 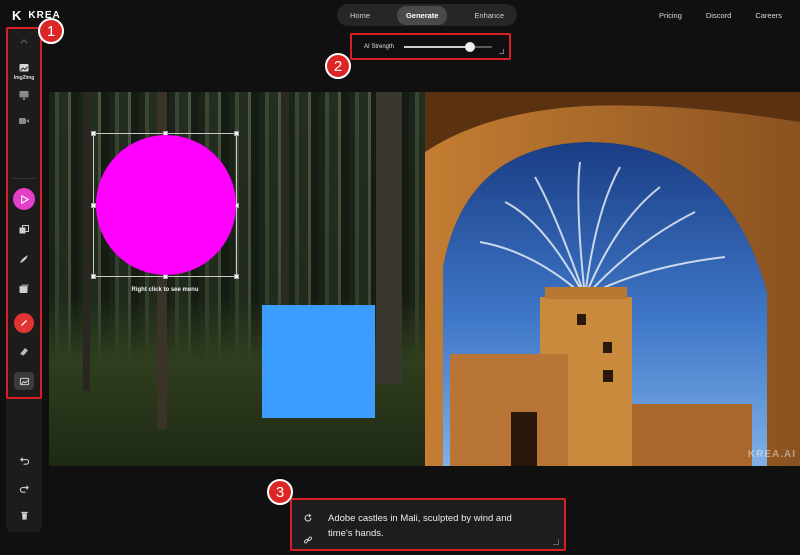 I want to click on watermark-text: KREA.AI, so click(x=771, y=454).